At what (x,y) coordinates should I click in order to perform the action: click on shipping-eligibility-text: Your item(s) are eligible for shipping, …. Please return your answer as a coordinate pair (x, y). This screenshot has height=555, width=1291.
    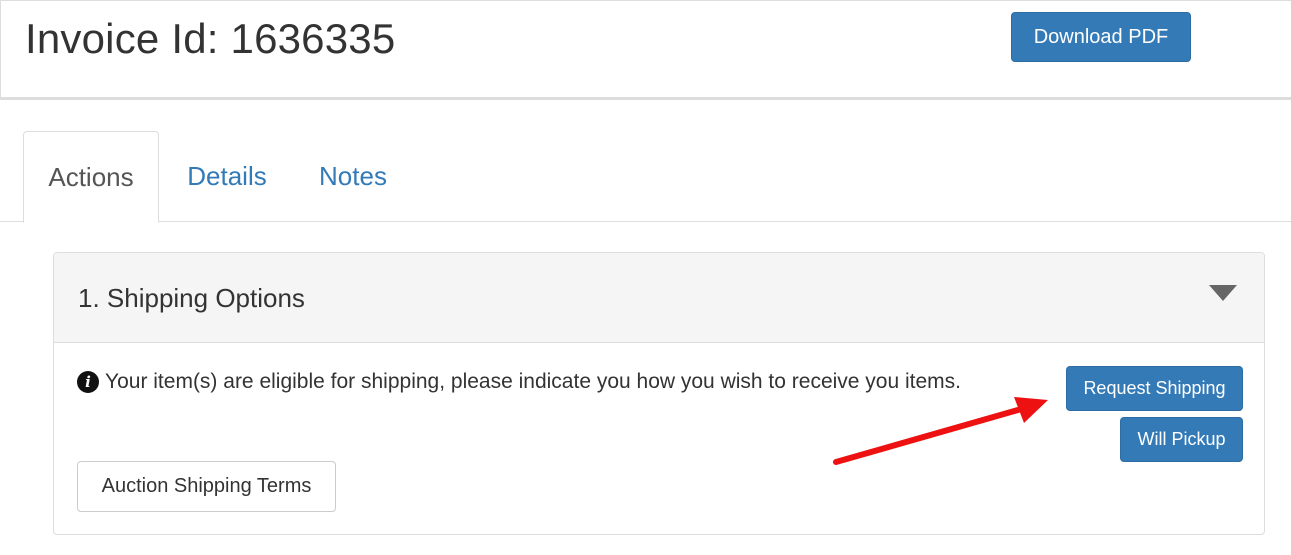
    Looking at the image, I should click on (533, 381).